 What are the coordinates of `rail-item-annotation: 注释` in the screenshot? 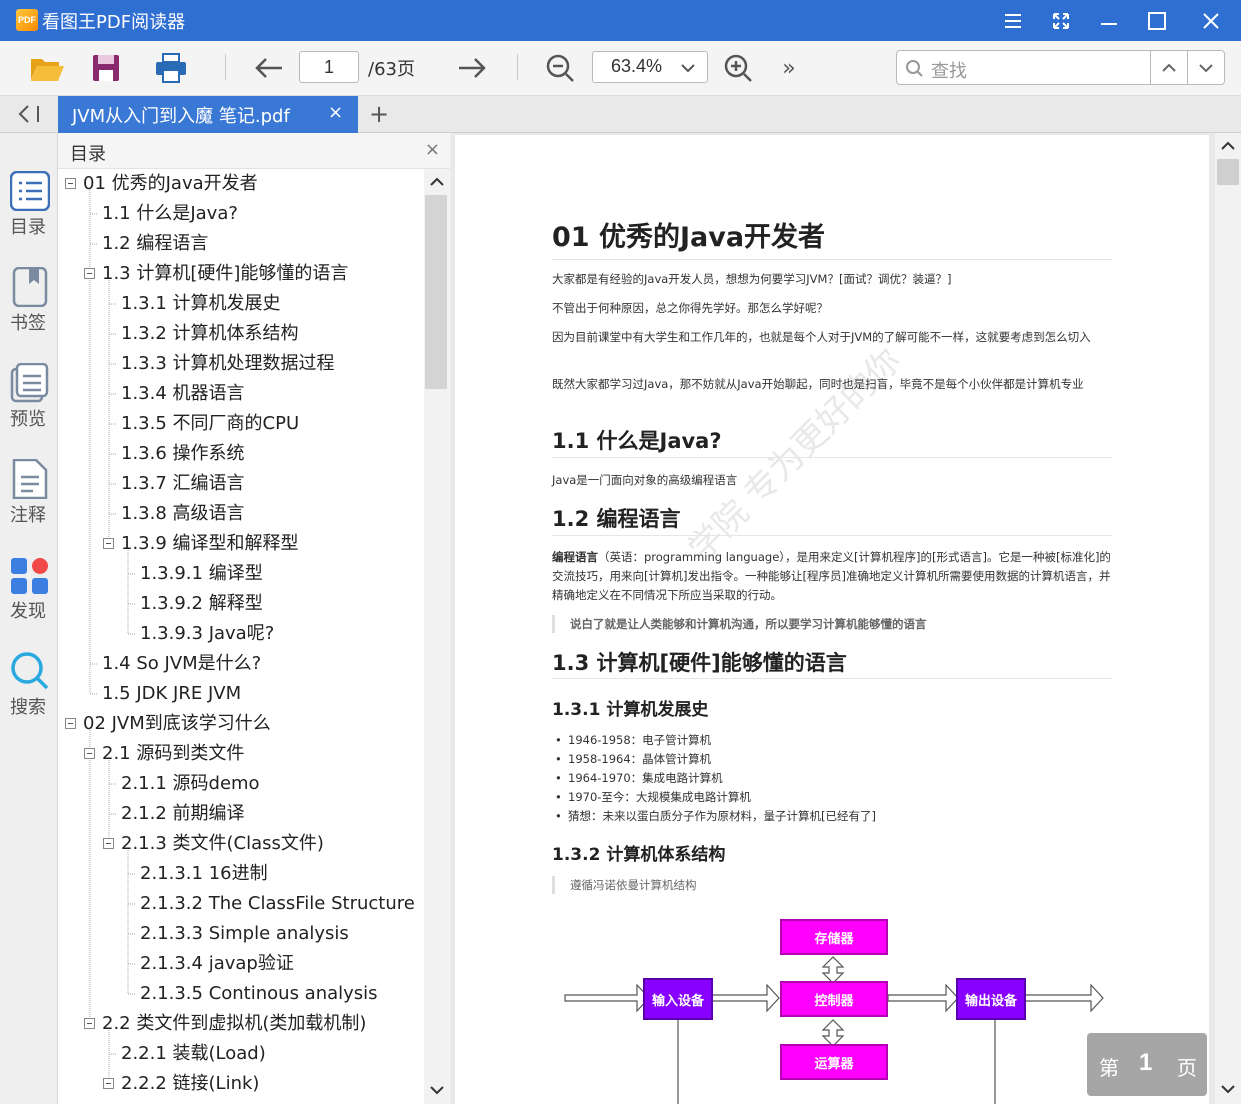 It's located at (29, 485).